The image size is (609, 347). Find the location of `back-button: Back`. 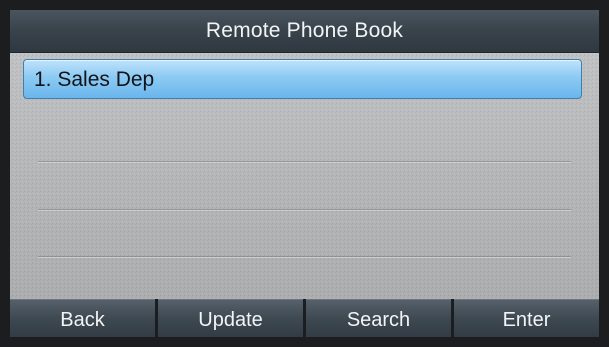

back-button: Back is located at coordinates (82, 318).